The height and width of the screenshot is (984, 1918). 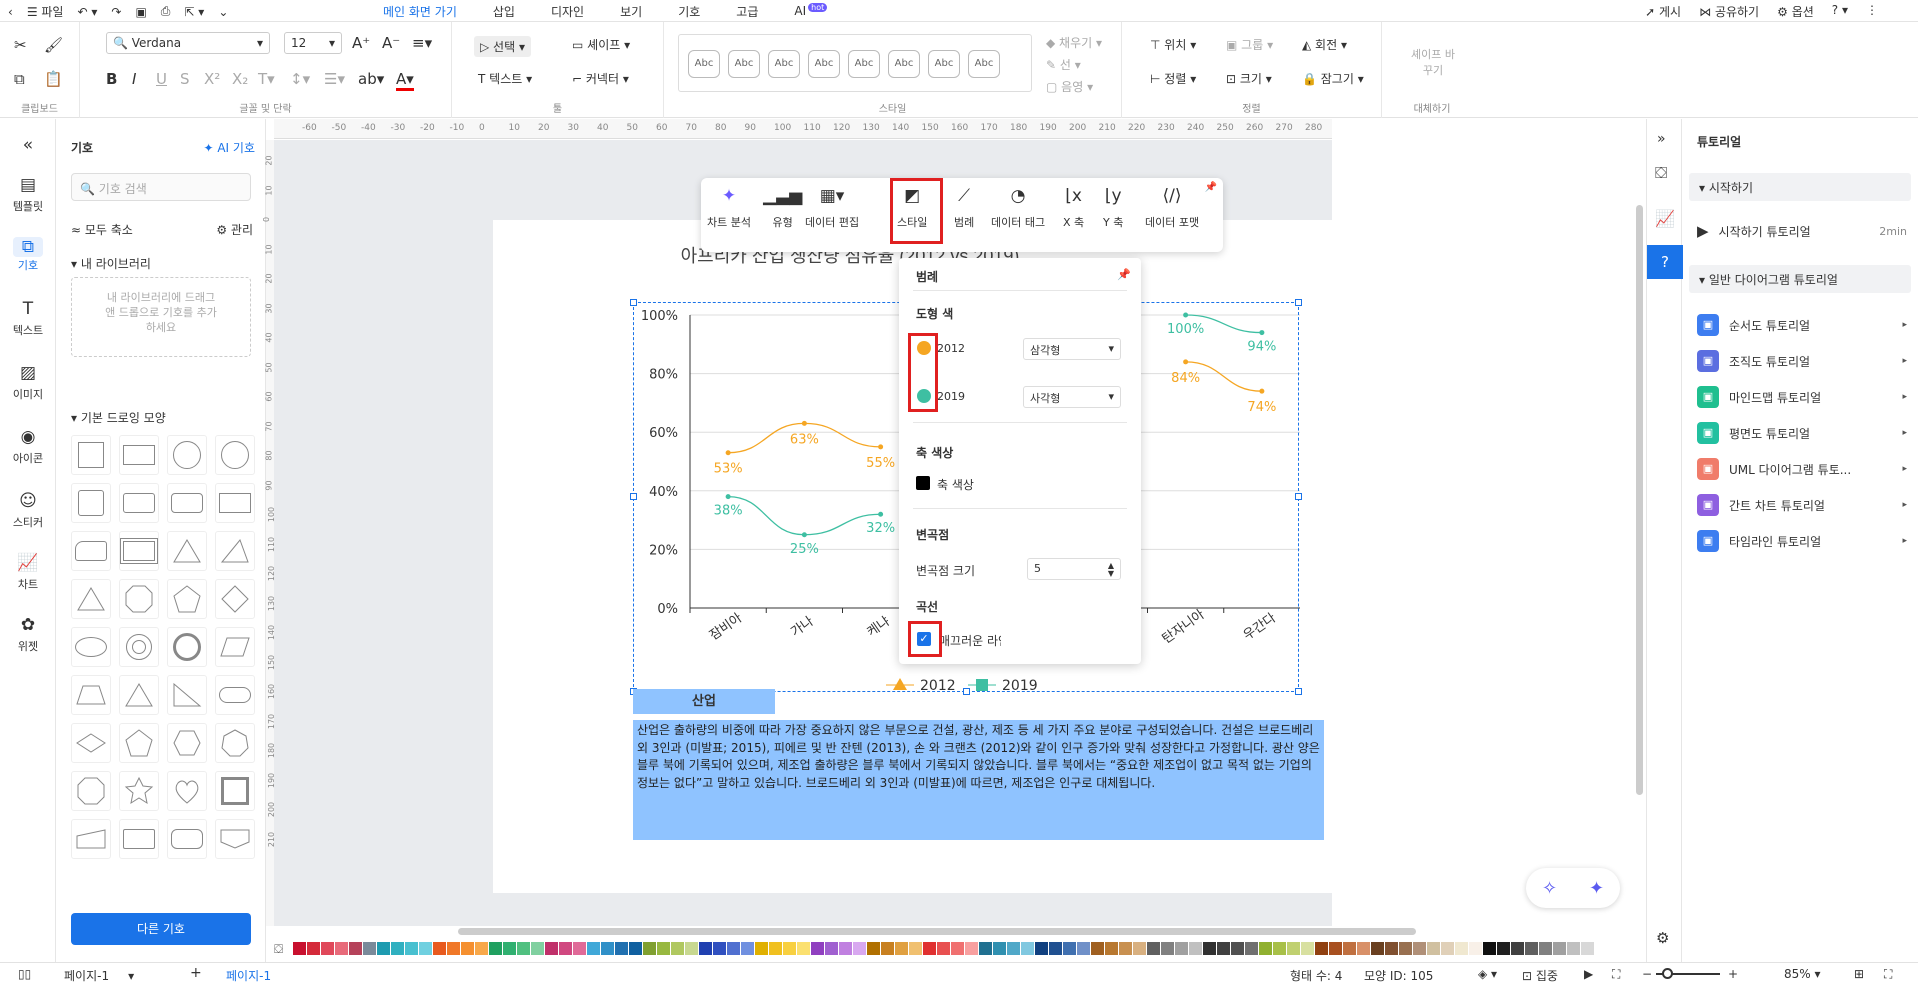 I want to click on shape-right-triangle, so click(x=235, y=551).